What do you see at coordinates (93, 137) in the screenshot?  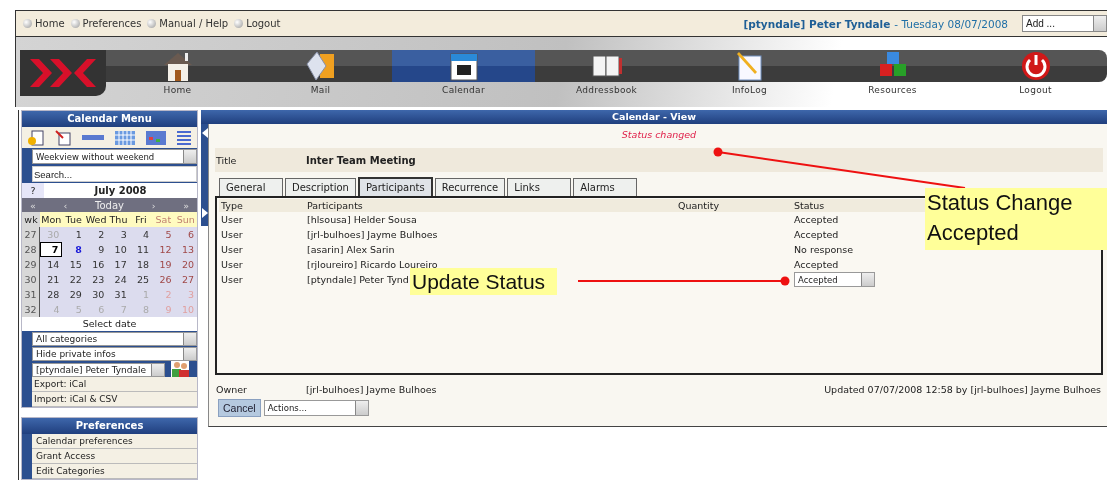 I see `day-view-icon` at bounding box center [93, 137].